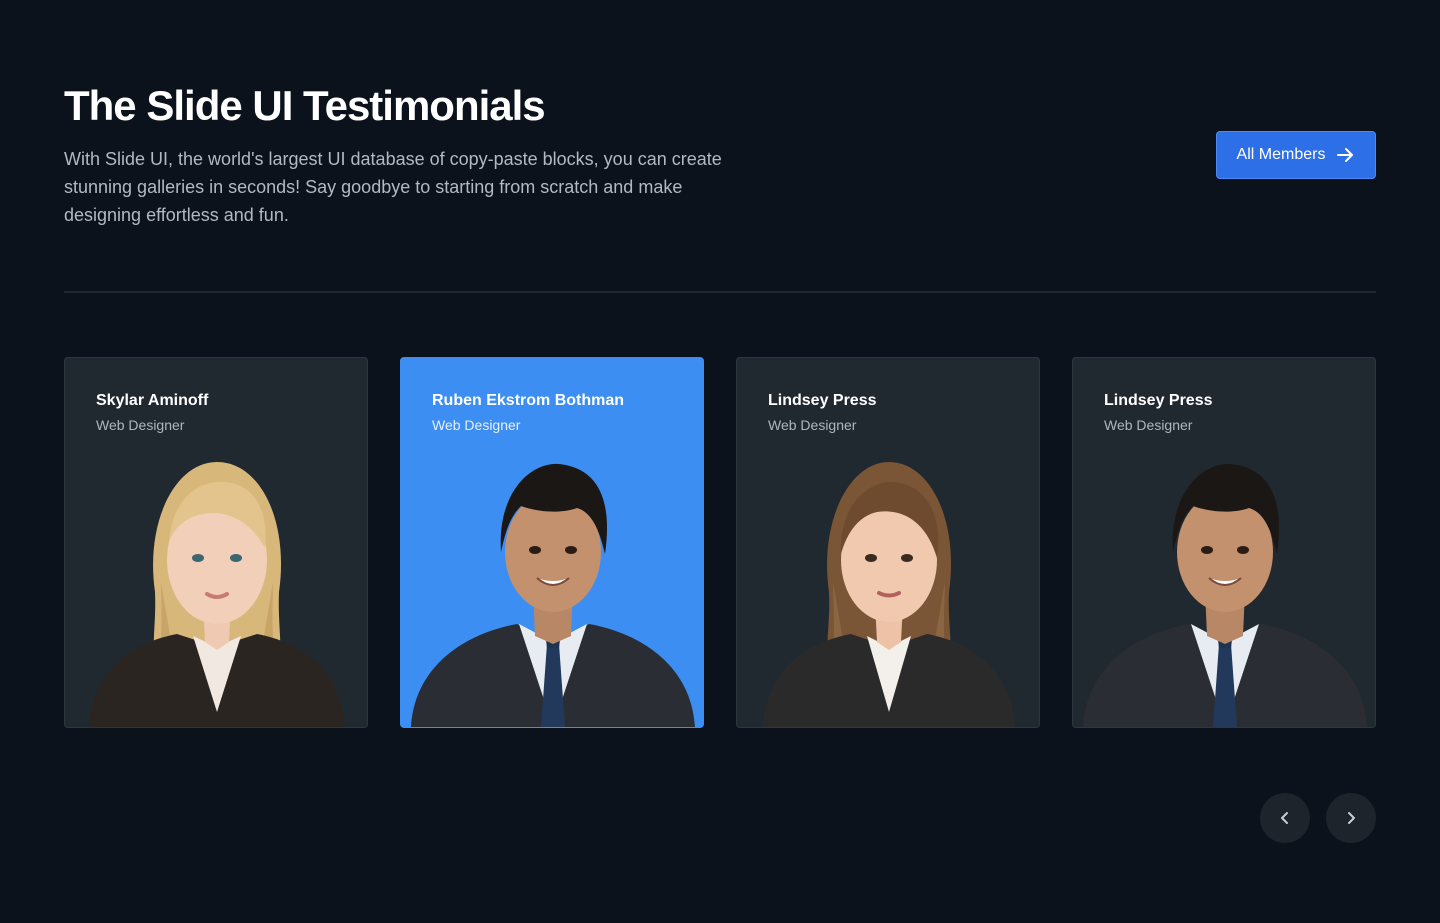 The image size is (1440, 923). Describe the element at coordinates (305, 105) in the screenshot. I see `page-title: The Slide UI Testimonials` at that location.